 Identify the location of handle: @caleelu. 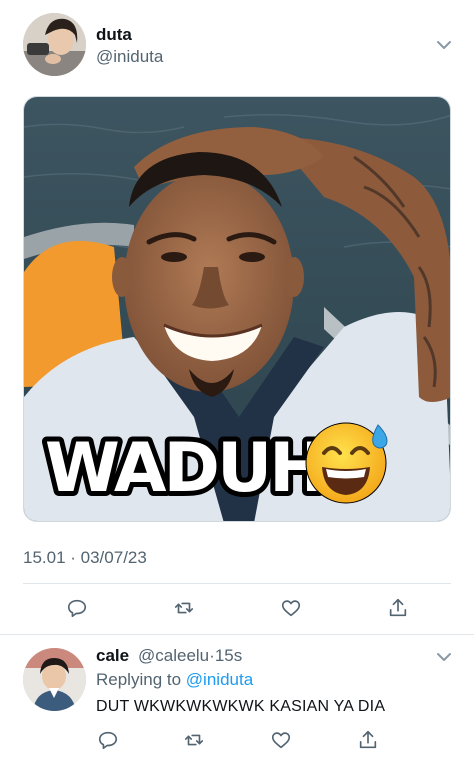
(173, 655).